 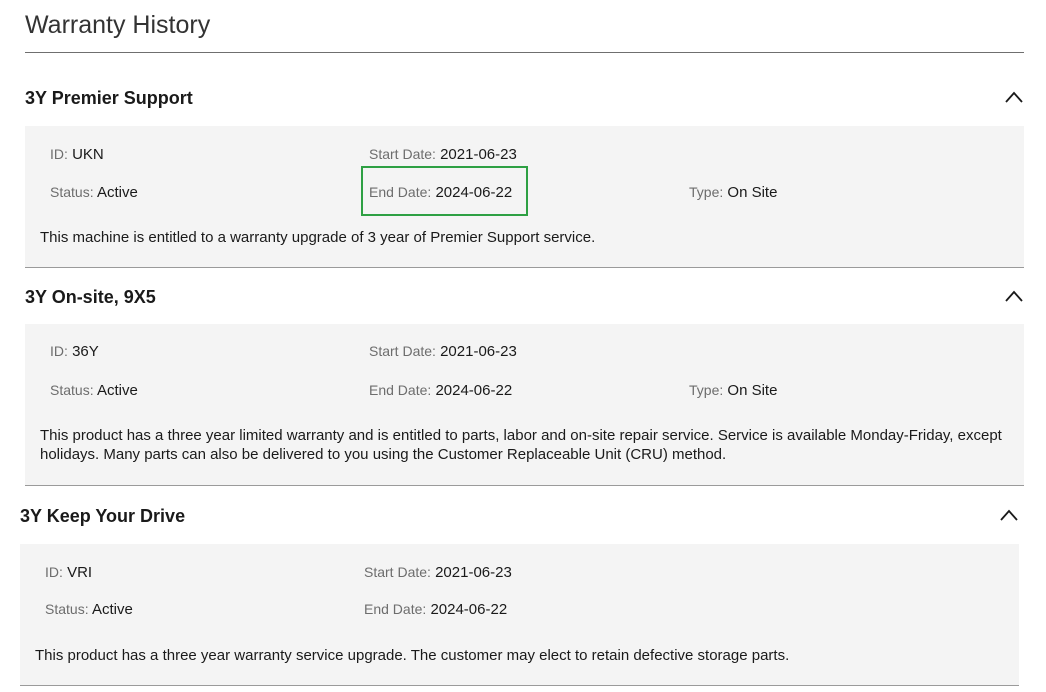 I want to click on page-title: Warranty History, so click(x=118, y=25).